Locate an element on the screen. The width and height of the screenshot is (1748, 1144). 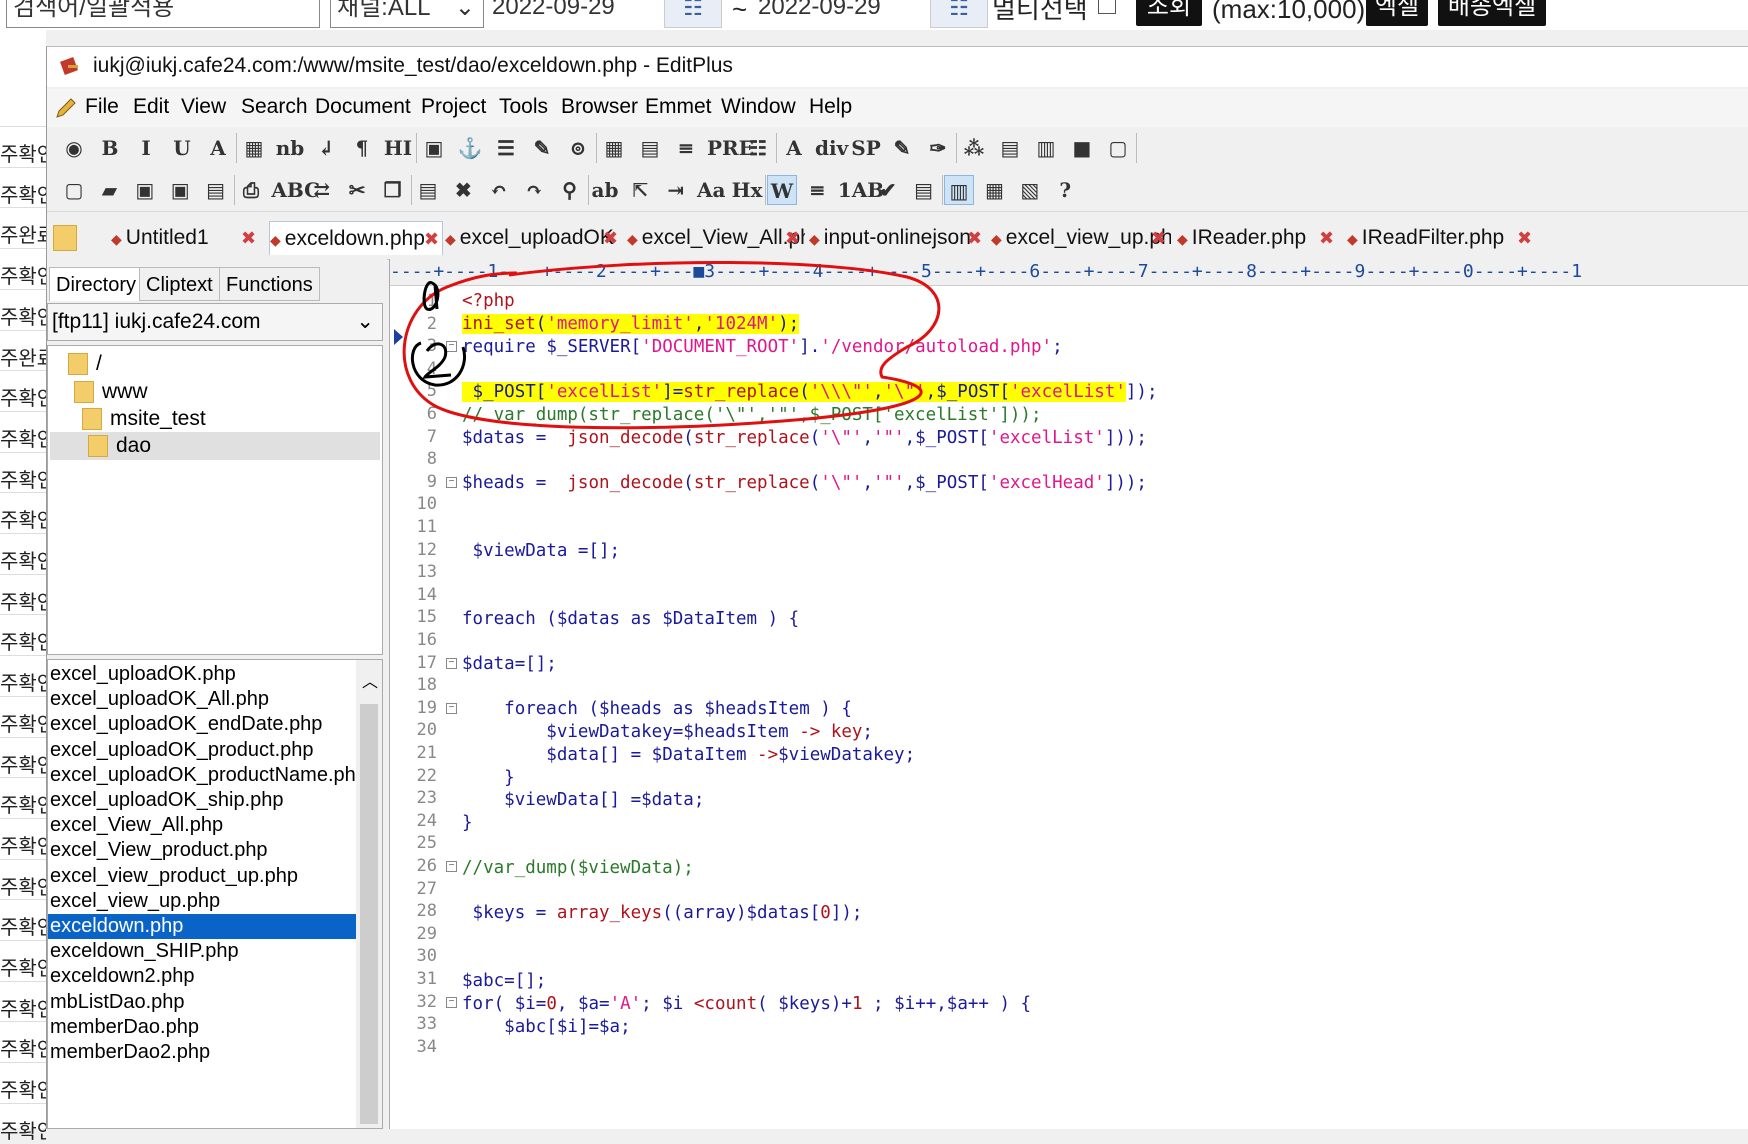
tree-item-dao: dao is located at coordinates (215, 446).